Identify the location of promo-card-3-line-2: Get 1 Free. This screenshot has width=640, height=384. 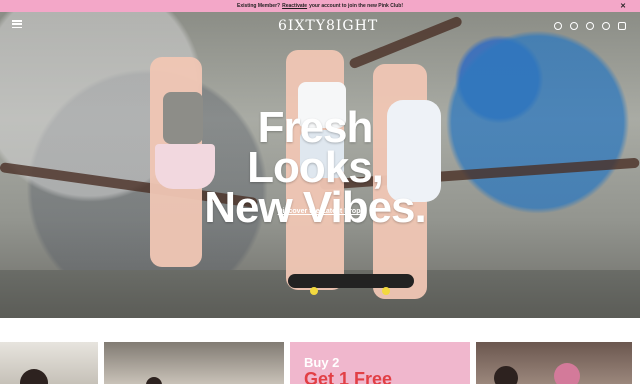
(348, 376).